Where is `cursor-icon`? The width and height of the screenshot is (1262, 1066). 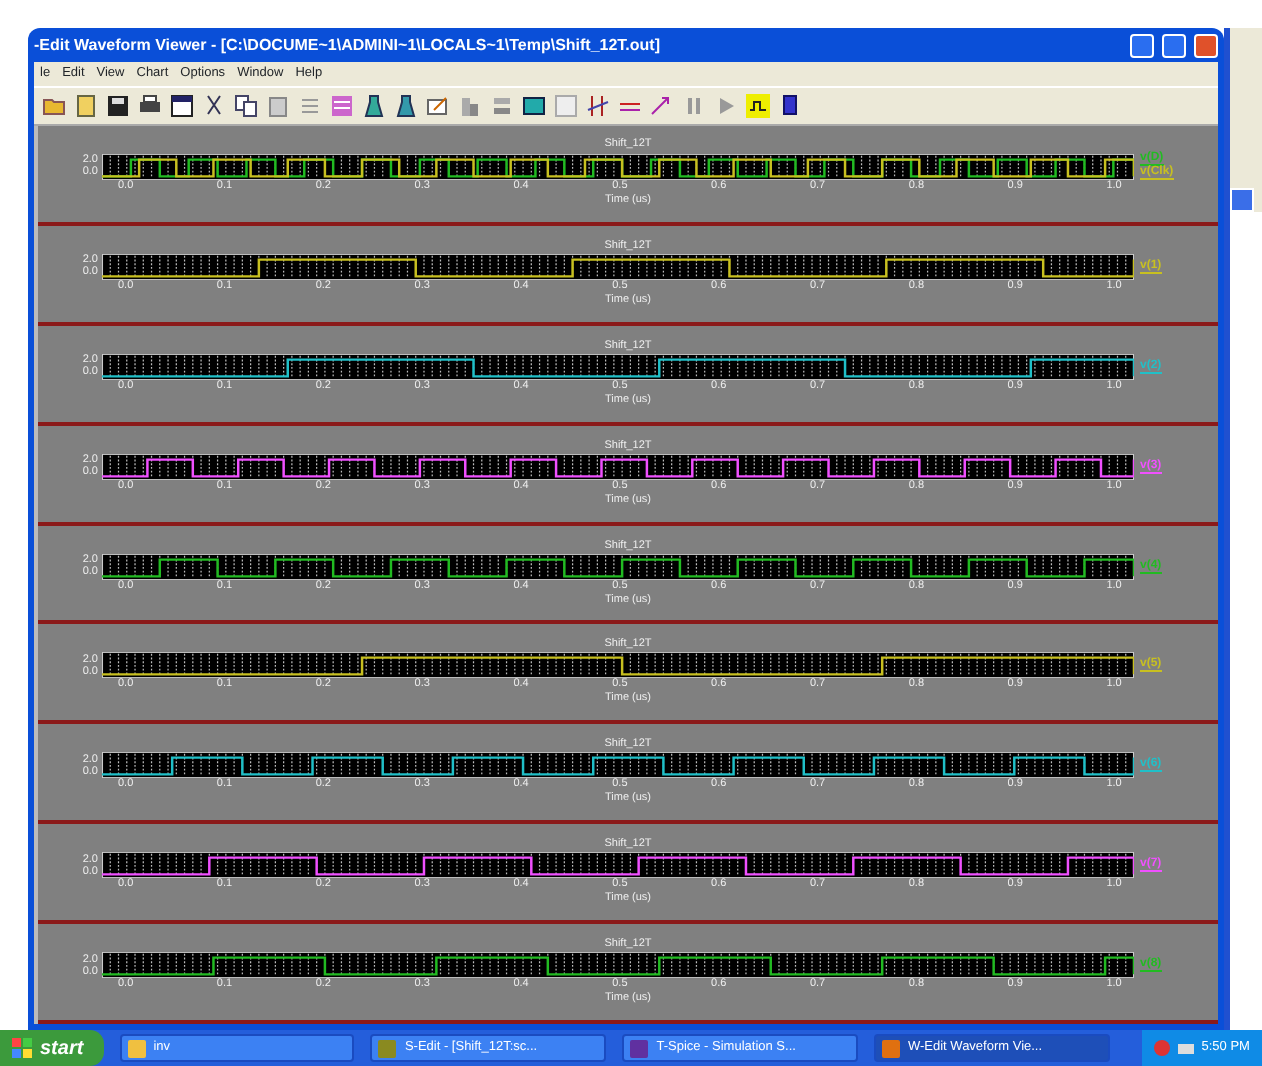
cursor-icon is located at coordinates (598, 106).